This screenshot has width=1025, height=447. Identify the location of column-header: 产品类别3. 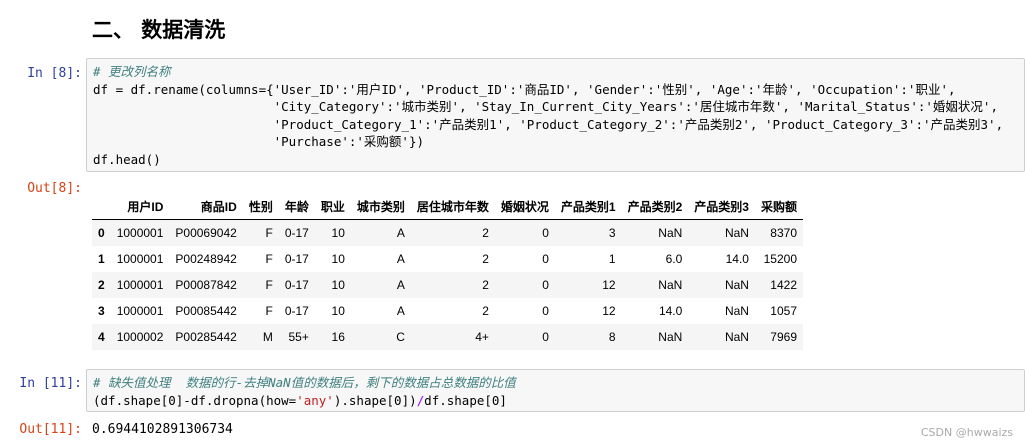
(721, 206).